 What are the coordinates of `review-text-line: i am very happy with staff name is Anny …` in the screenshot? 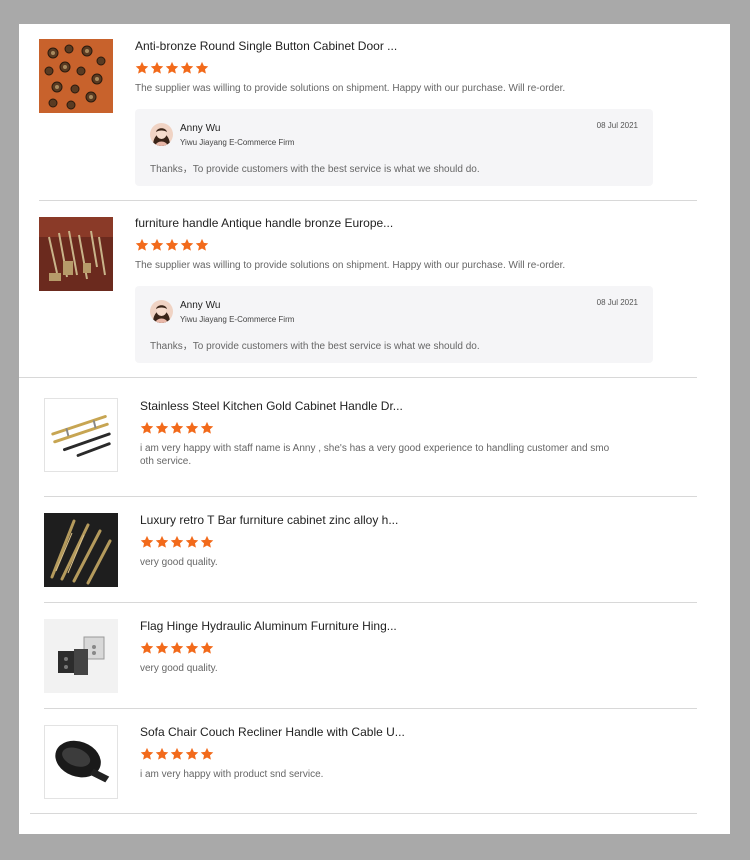 It's located at (375, 448).